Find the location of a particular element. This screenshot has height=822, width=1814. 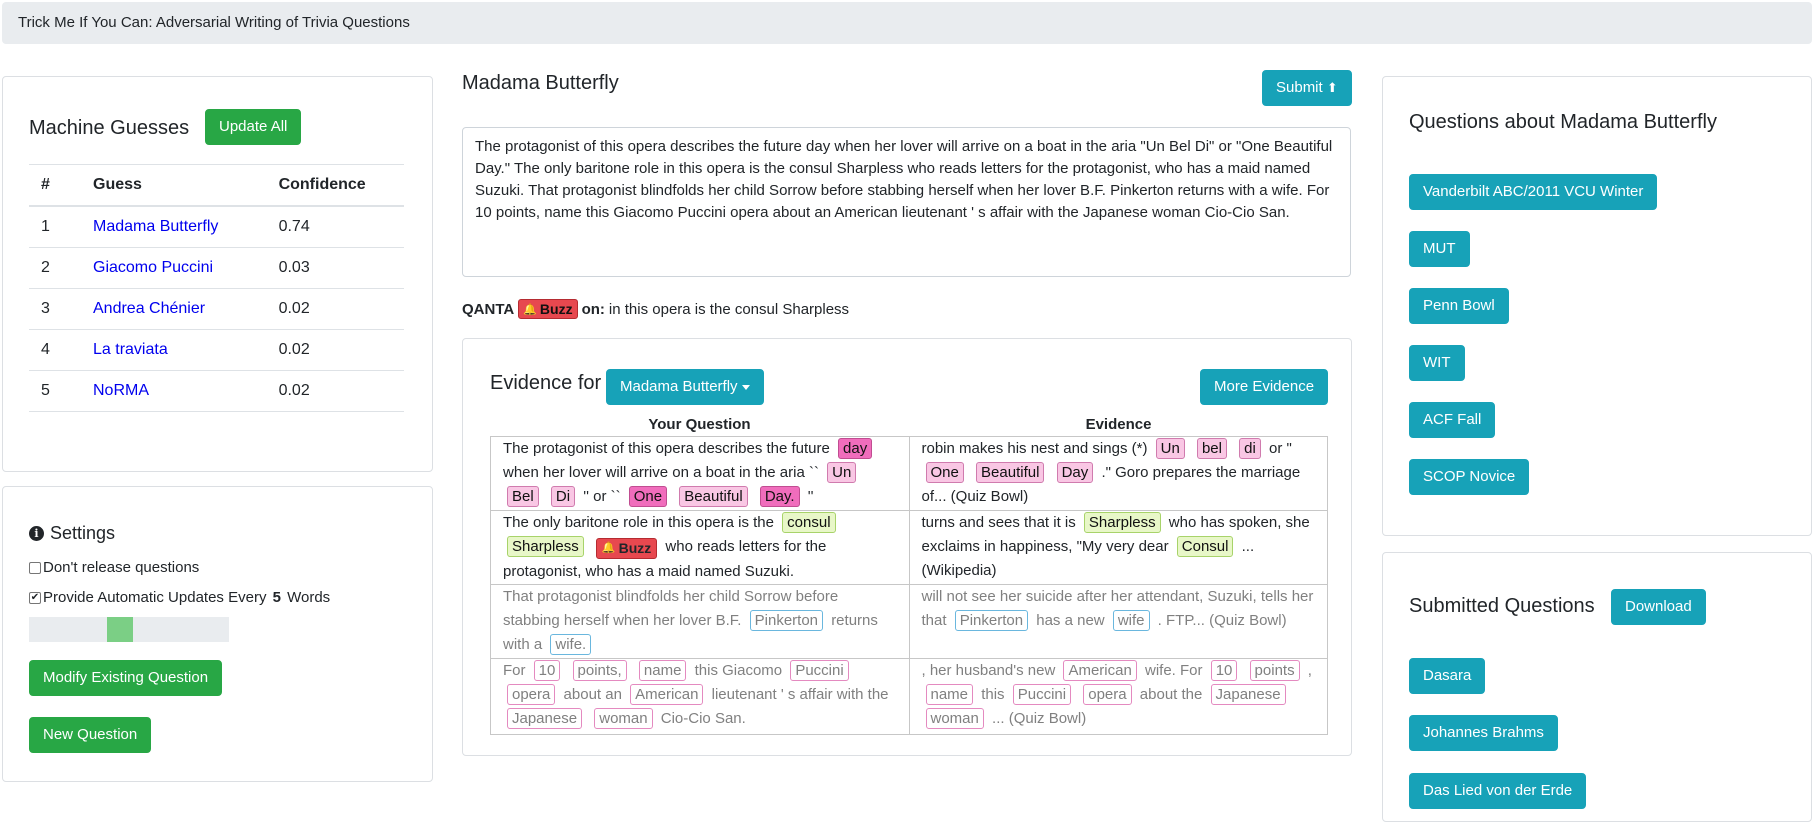

buzz-text: in this opera is the consul Sharpless is located at coordinates (729, 309).